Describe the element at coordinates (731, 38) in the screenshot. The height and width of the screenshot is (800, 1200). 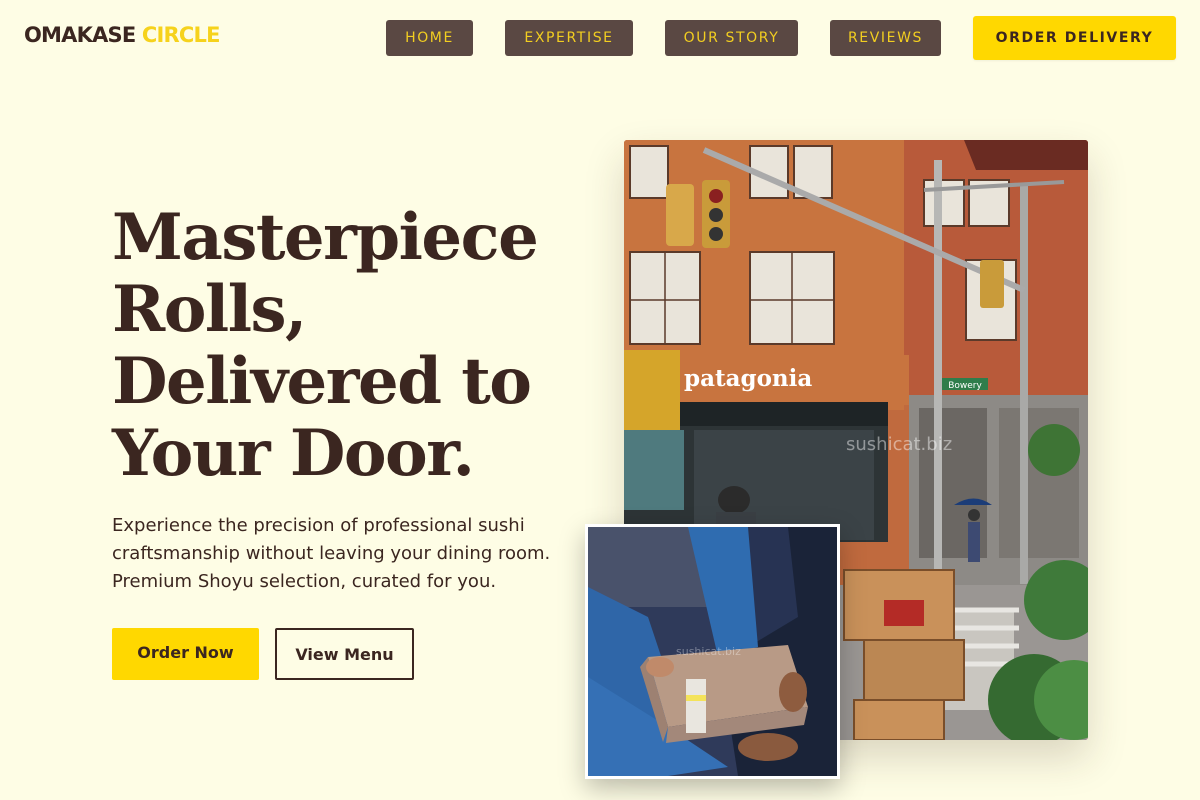
I see `nav-our-story-button: OUR STORY` at that location.